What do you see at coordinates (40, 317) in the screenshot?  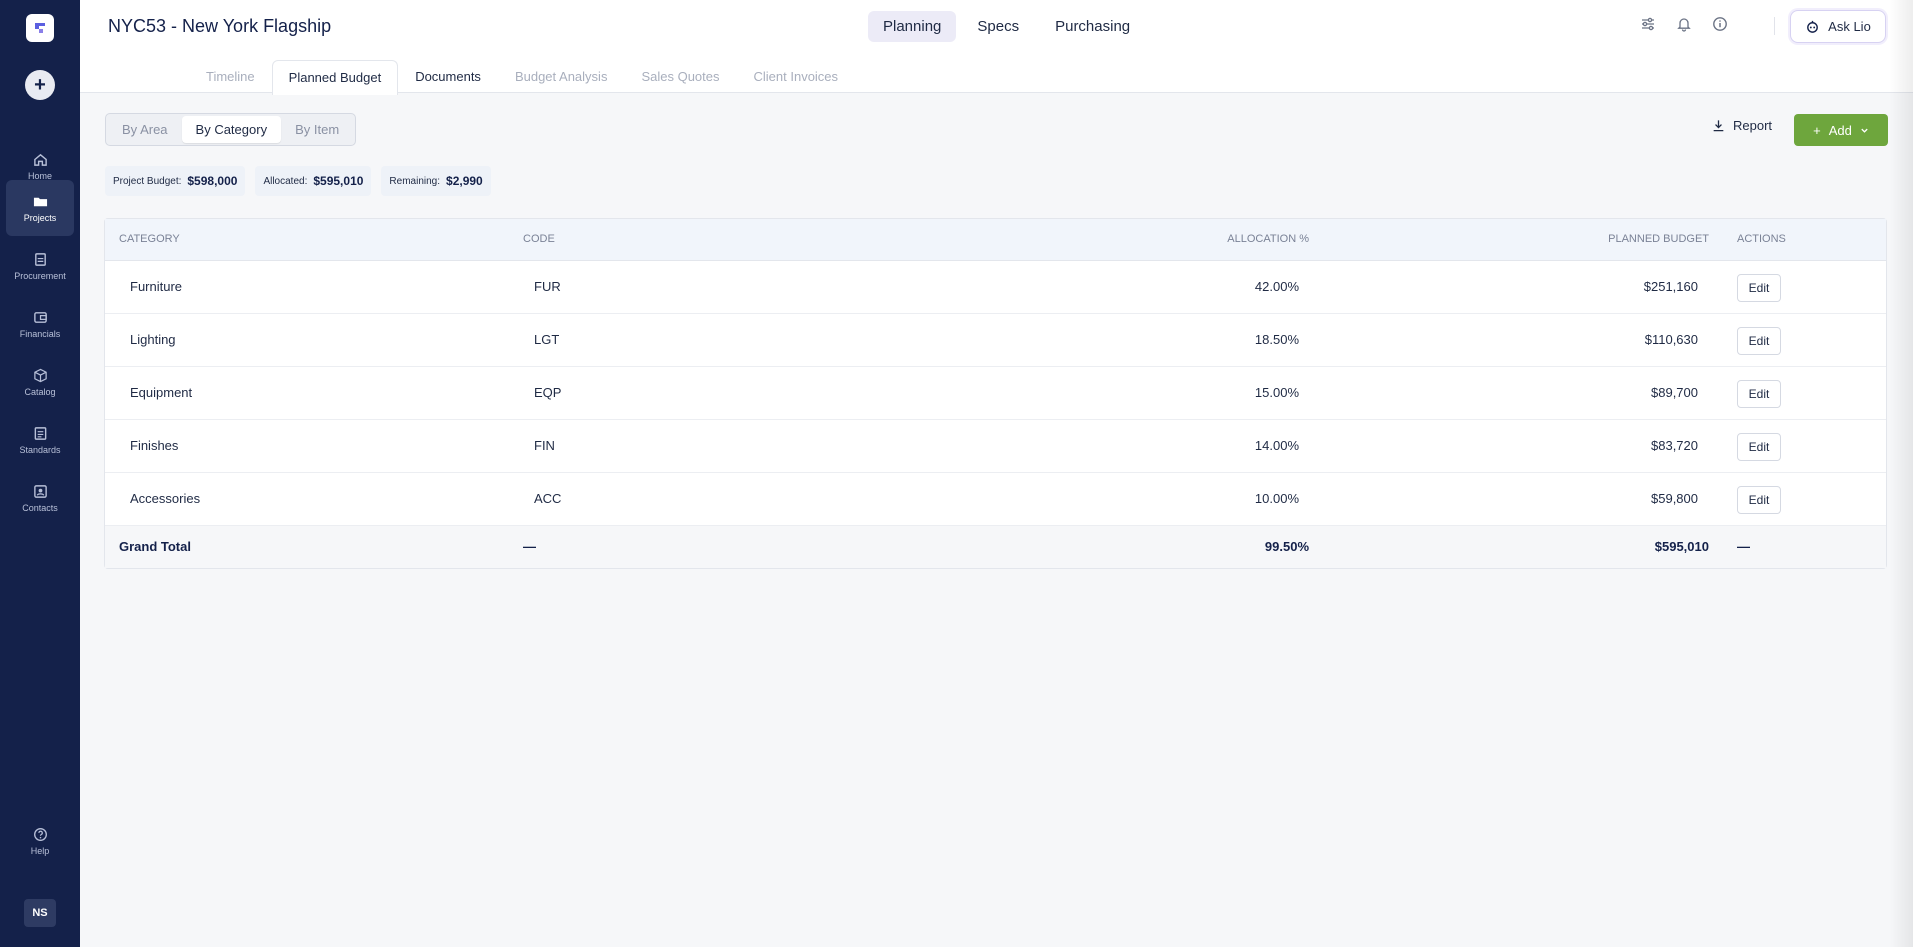 I see `wallet-icon` at bounding box center [40, 317].